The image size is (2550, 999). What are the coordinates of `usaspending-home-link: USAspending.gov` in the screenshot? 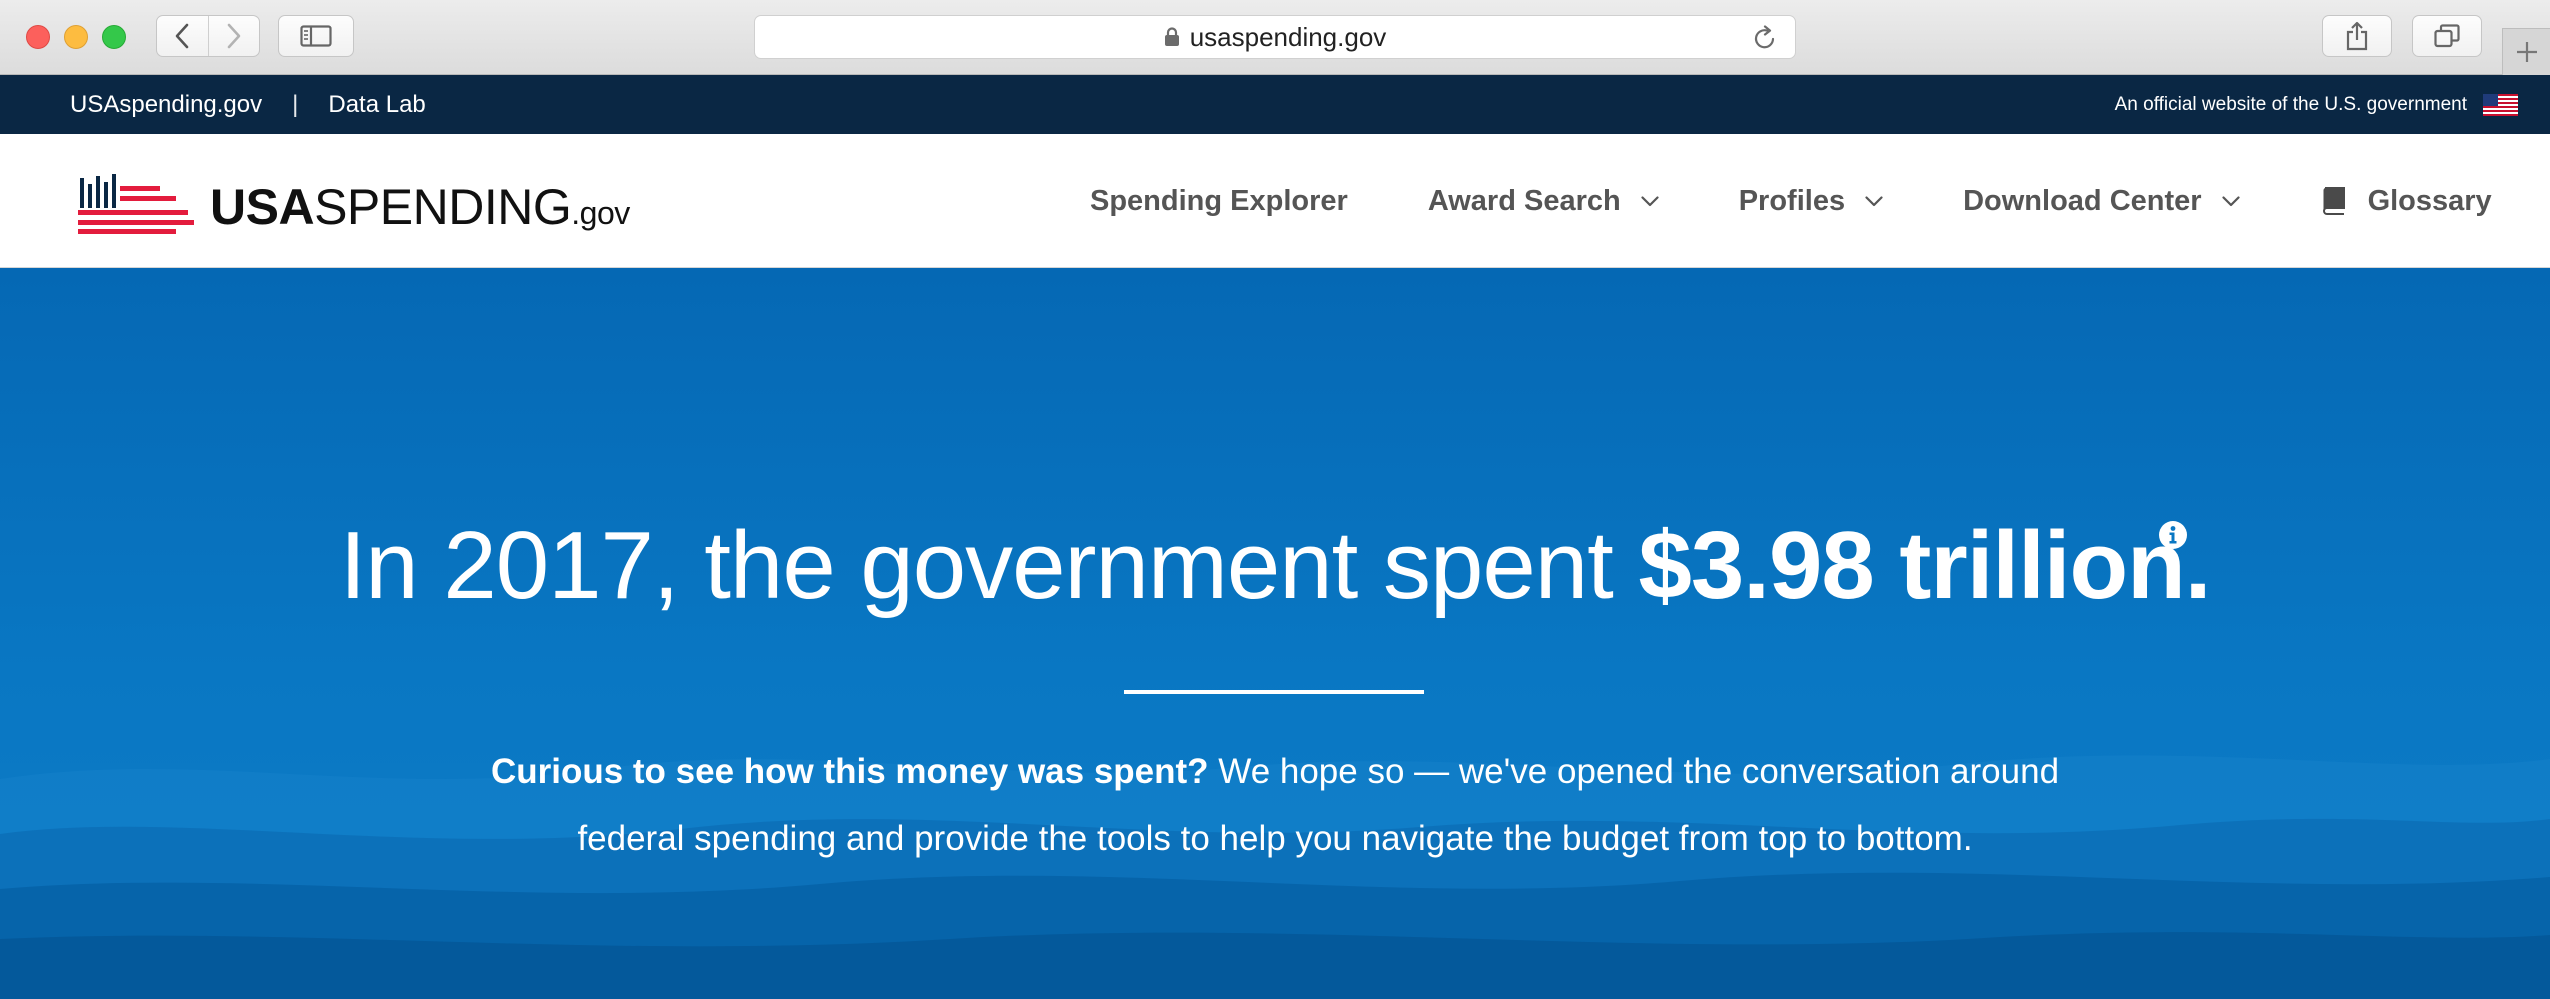 It's located at (166, 105).